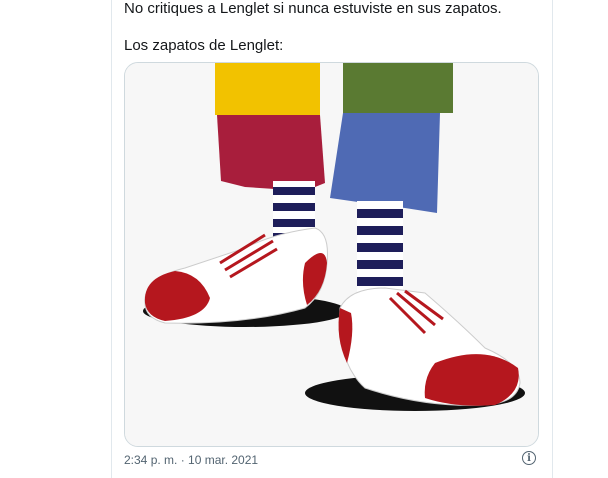 This screenshot has width=608, height=478. I want to click on right-striped-sock, so click(380, 251).